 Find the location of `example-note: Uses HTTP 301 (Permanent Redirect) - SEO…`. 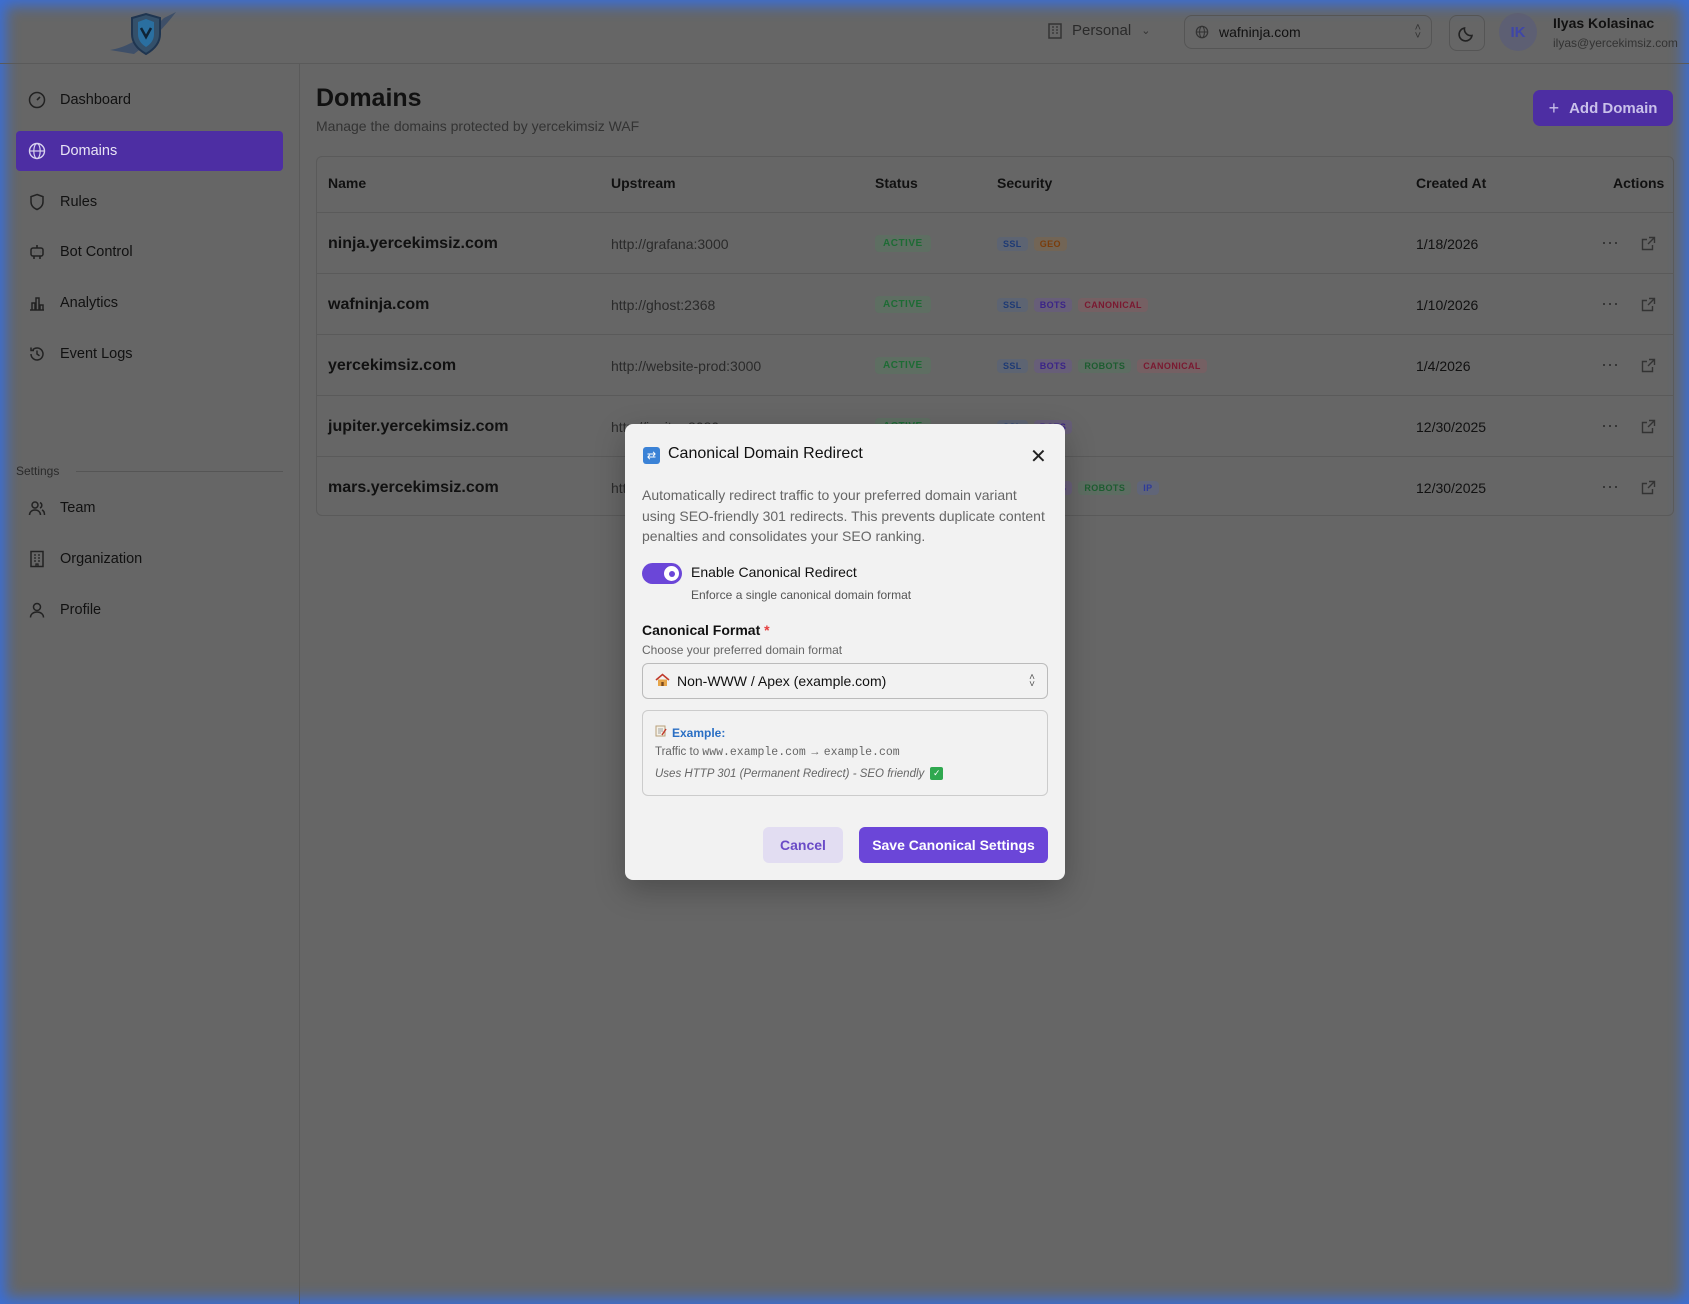

example-note: Uses HTTP 301 (Permanent Redirect) - SEO… is located at coordinates (799, 773).